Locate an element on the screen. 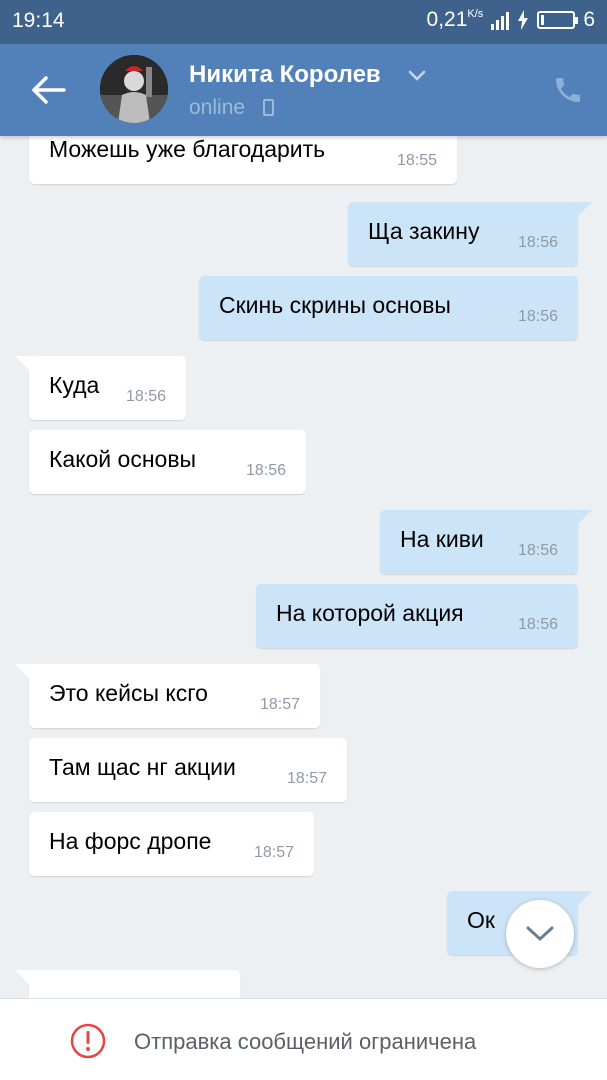 The height and width of the screenshot is (1080, 607). chat-header: Никита Королев online is located at coordinates (303, 90).